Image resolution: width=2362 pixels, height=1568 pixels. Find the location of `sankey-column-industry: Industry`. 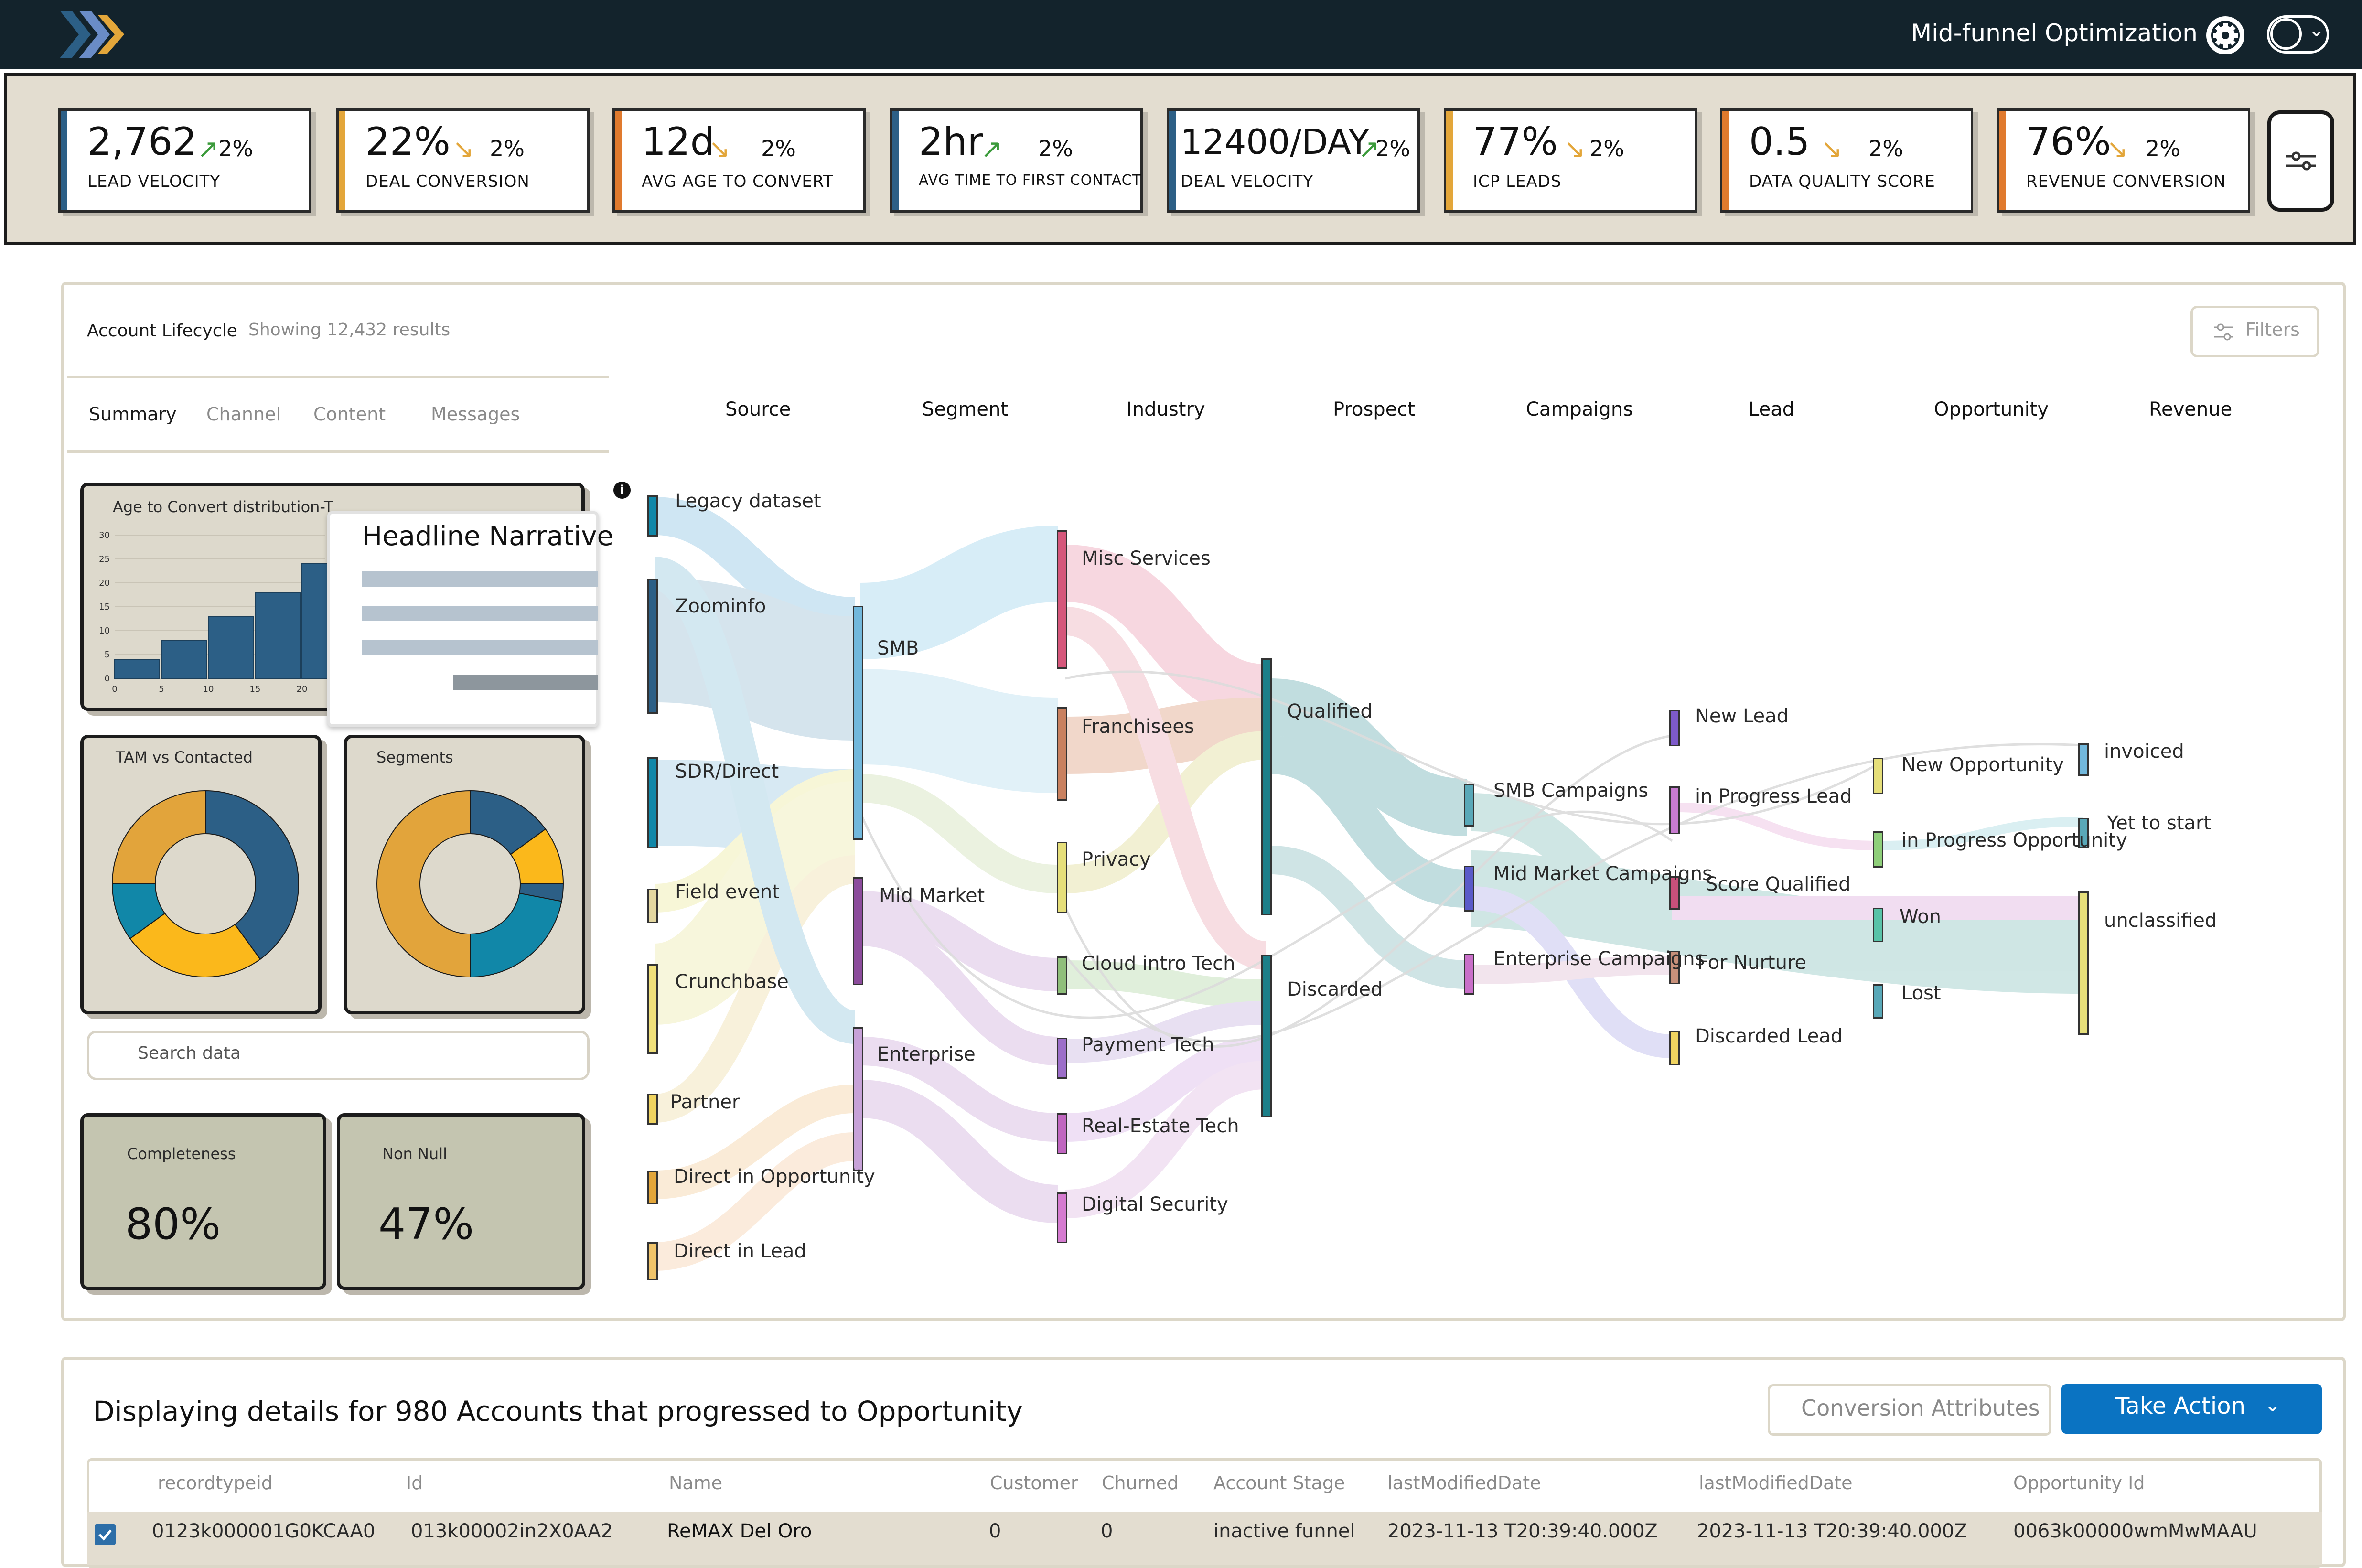

sankey-column-industry: Industry is located at coordinates (1166, 409).